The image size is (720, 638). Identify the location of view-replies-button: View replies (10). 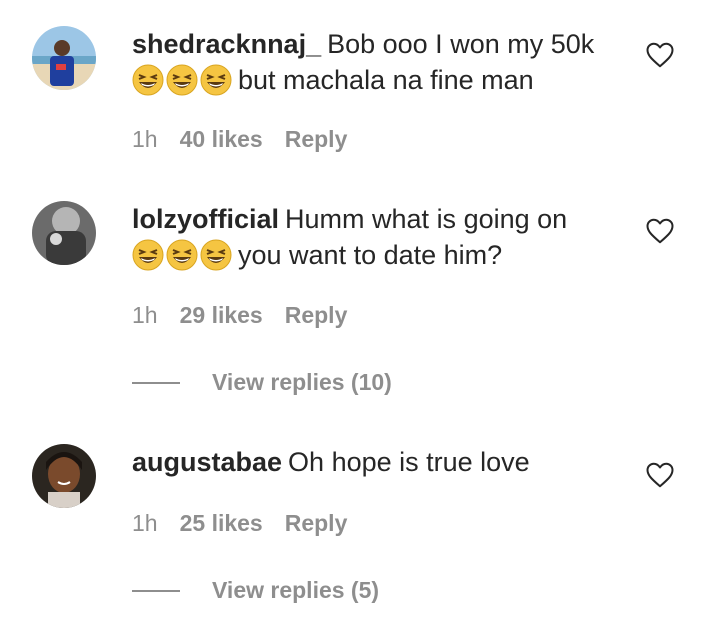
(262, 382).